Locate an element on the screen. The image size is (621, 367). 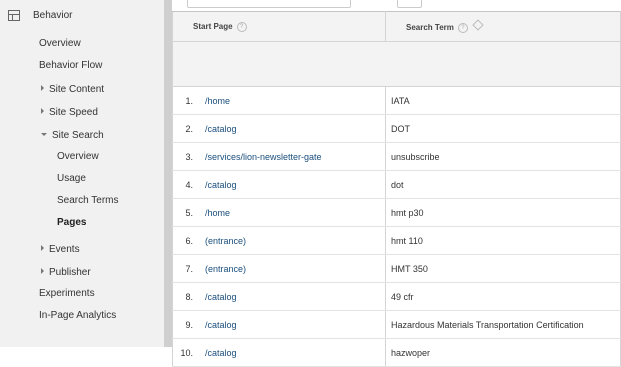
search-term-cell: dot is located at coordinates (503, 184).